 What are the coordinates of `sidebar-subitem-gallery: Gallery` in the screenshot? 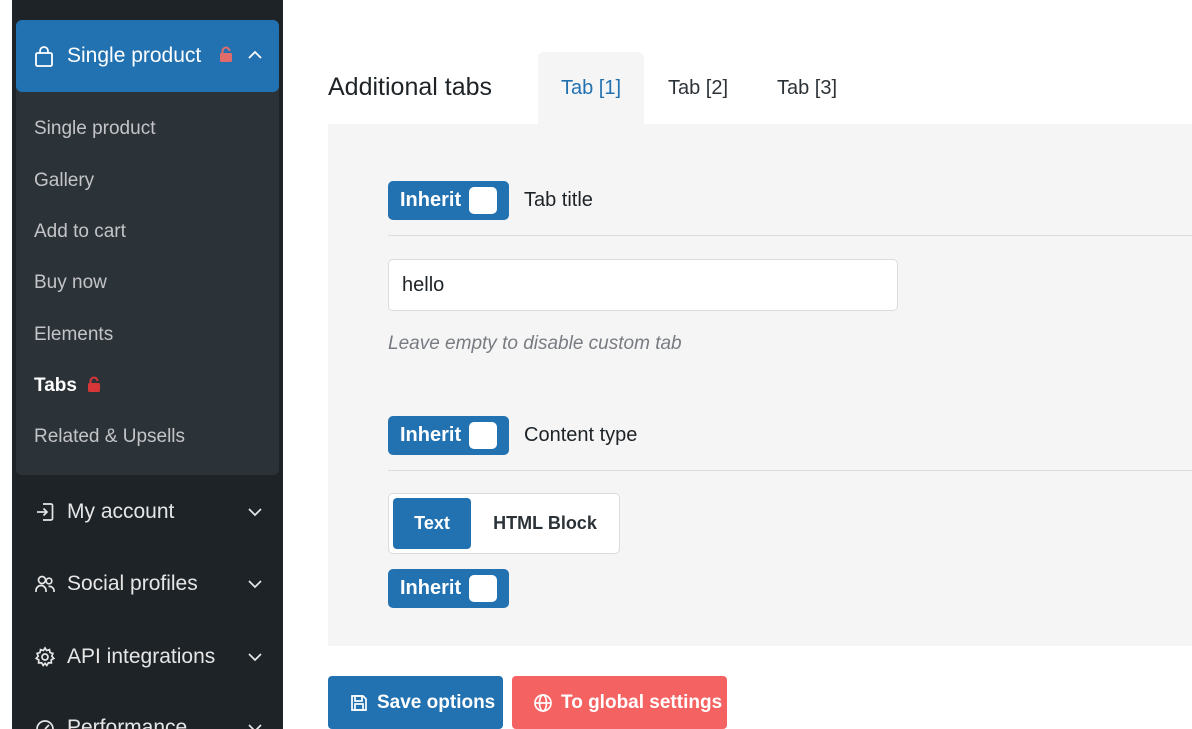 It's located at (64, 181).